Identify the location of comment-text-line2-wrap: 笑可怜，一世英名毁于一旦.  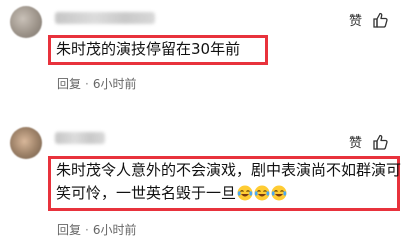
(171, 193).